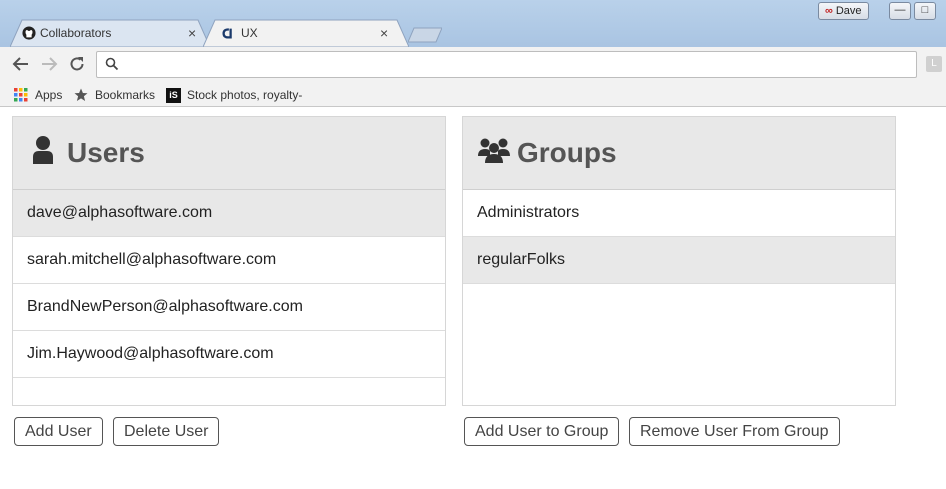  I want to click on minimize-button: —, so click(900, 11).